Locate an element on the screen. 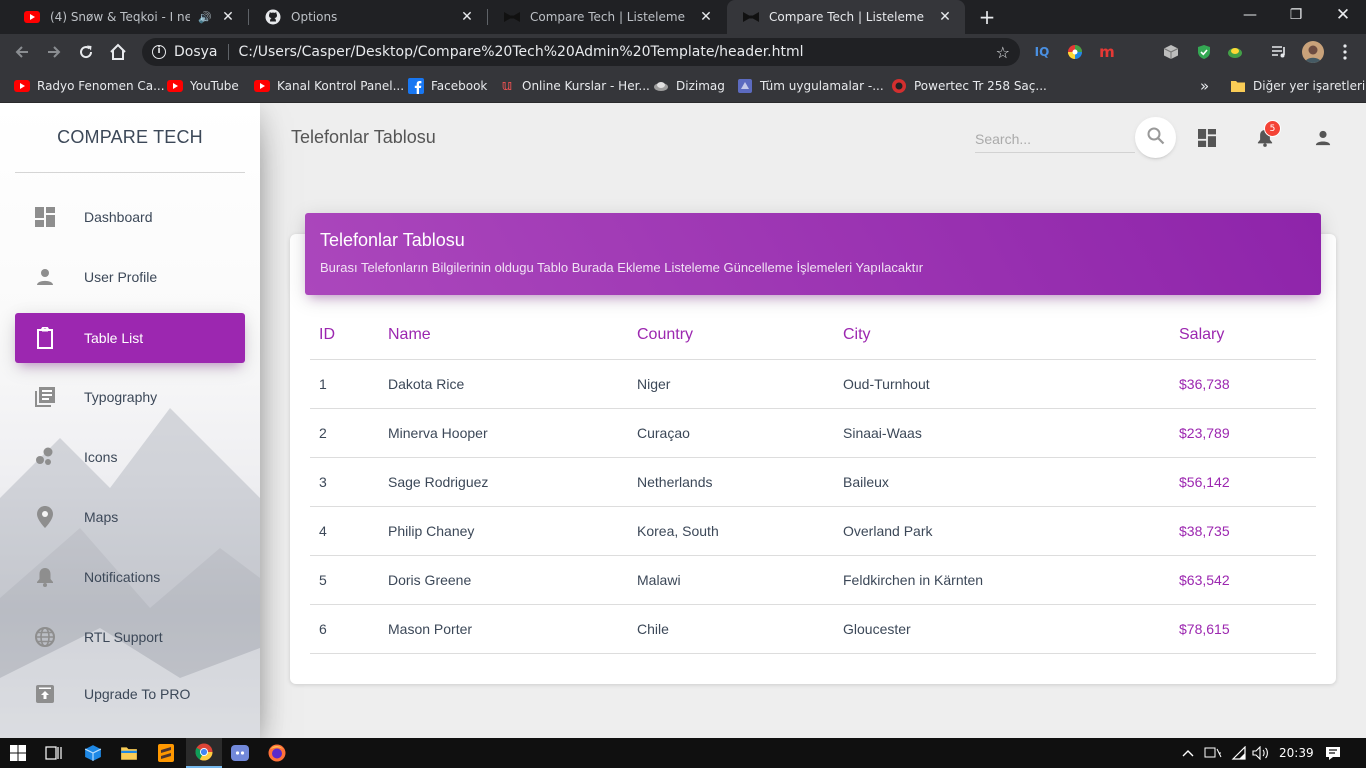 Image resolution: width=1366 pixels, height=768 pixels. cell-salary: $38,735 is located at coordinates (1243, 531).